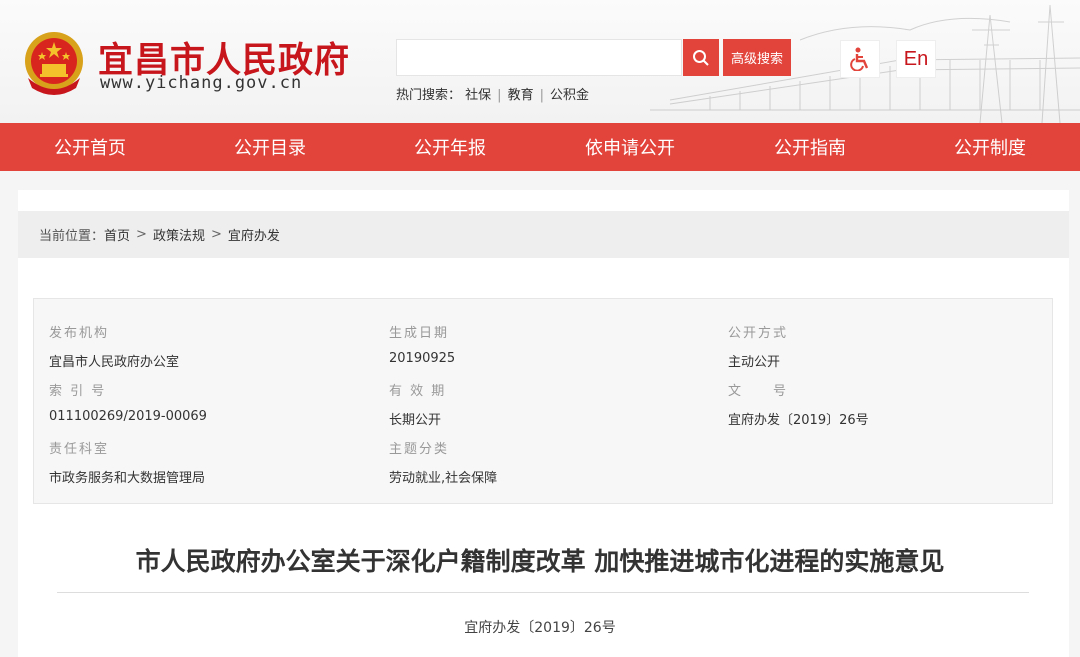 The width and height of the screenshot is (1080, 657). I want to click on breadcrumb: 当前位置： 首页 > 政策法规 > 宜府办发, so click(543, 234).